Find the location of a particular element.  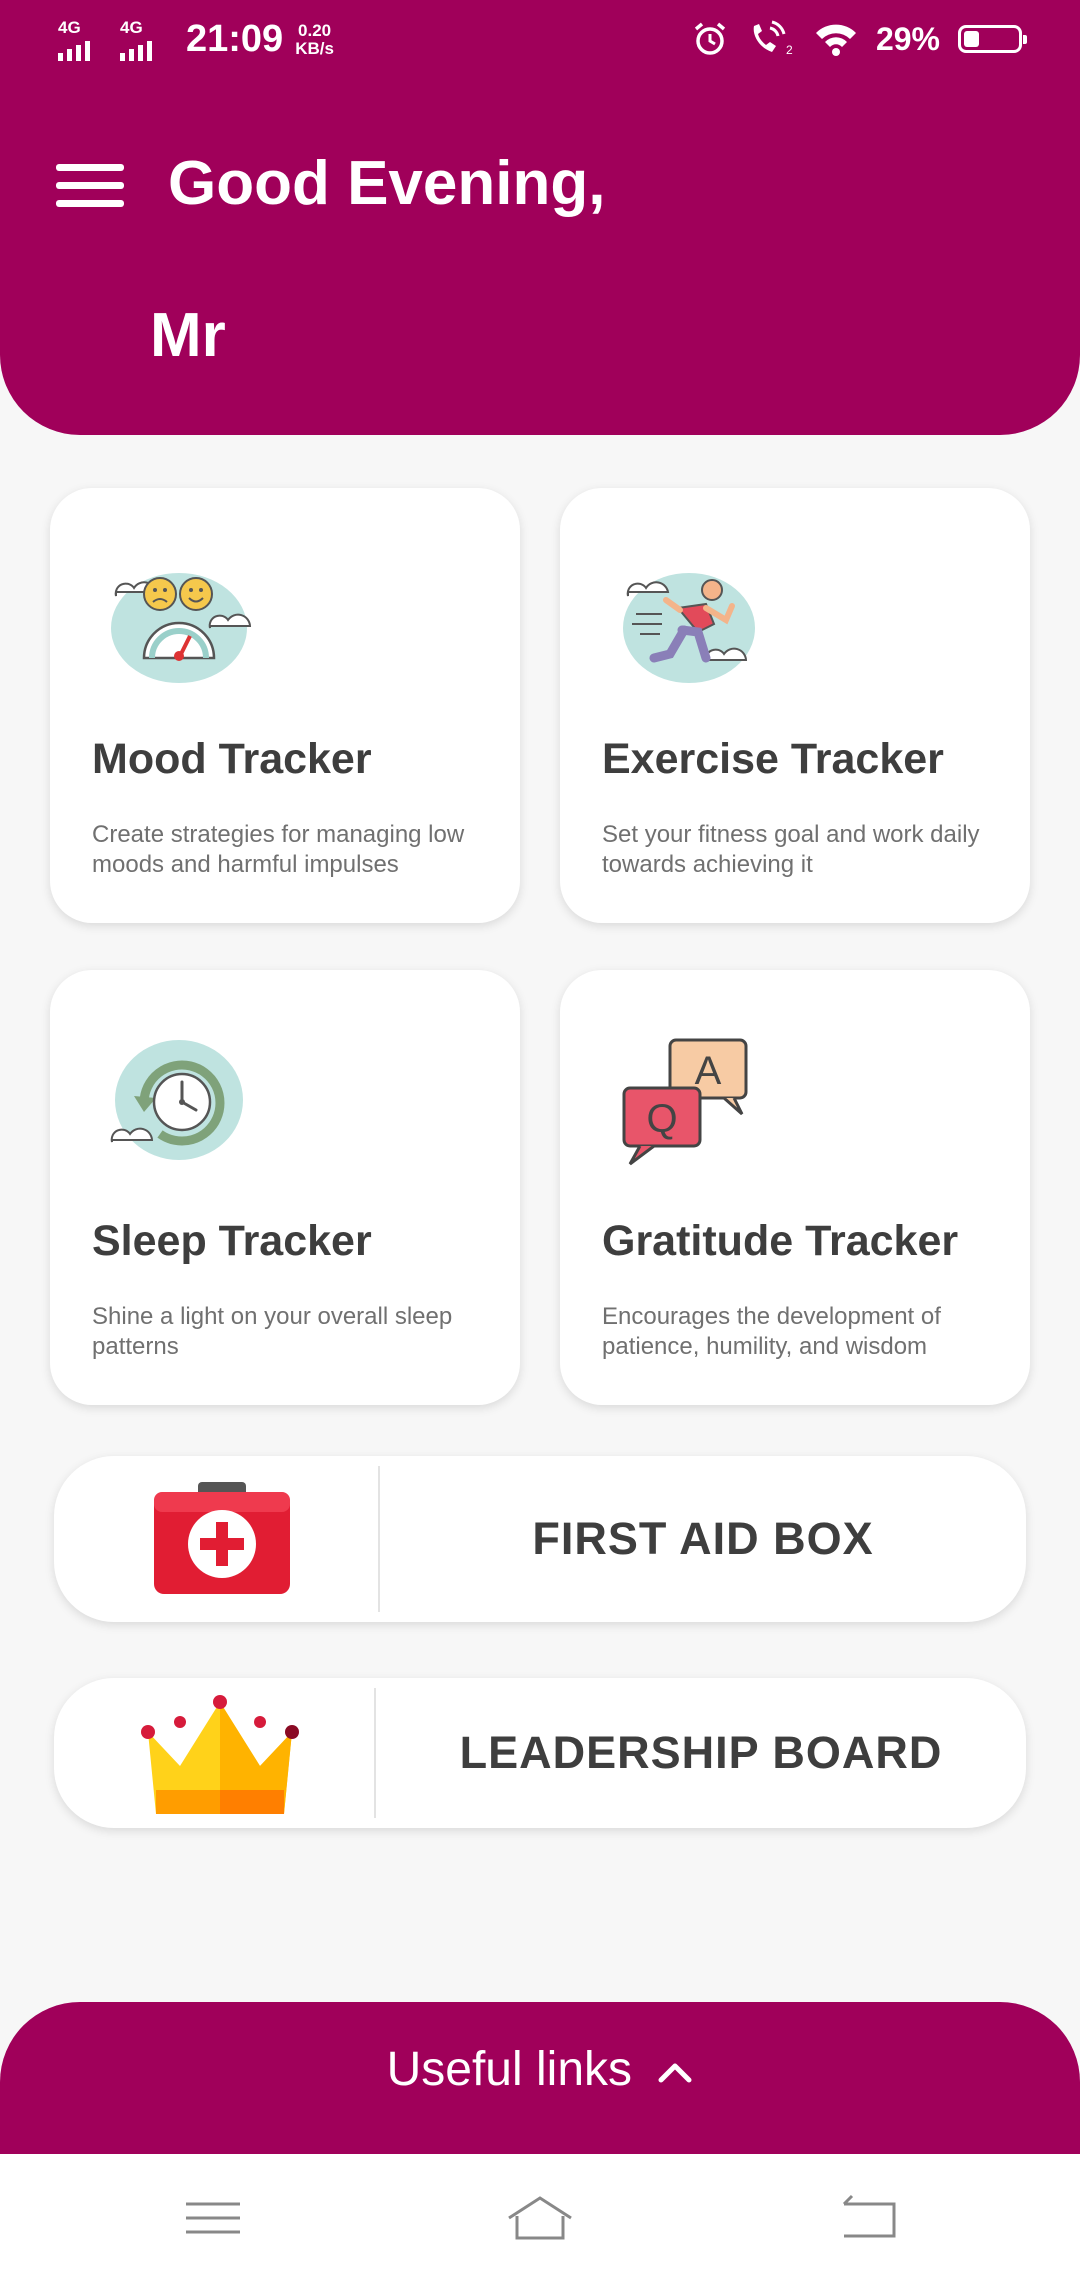

useful-links-label: Useful links is located at coordinates (509, 2069).